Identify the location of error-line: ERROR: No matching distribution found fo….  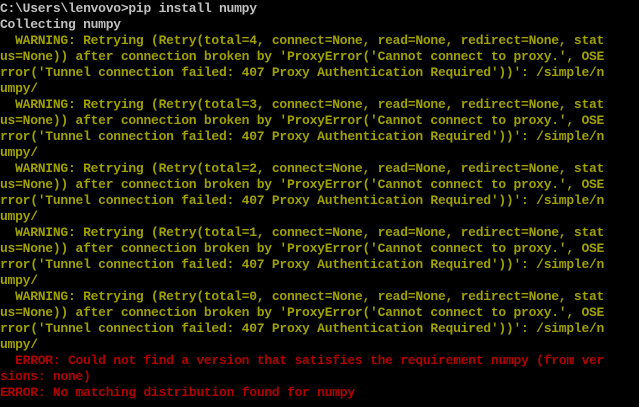
(177, 392).